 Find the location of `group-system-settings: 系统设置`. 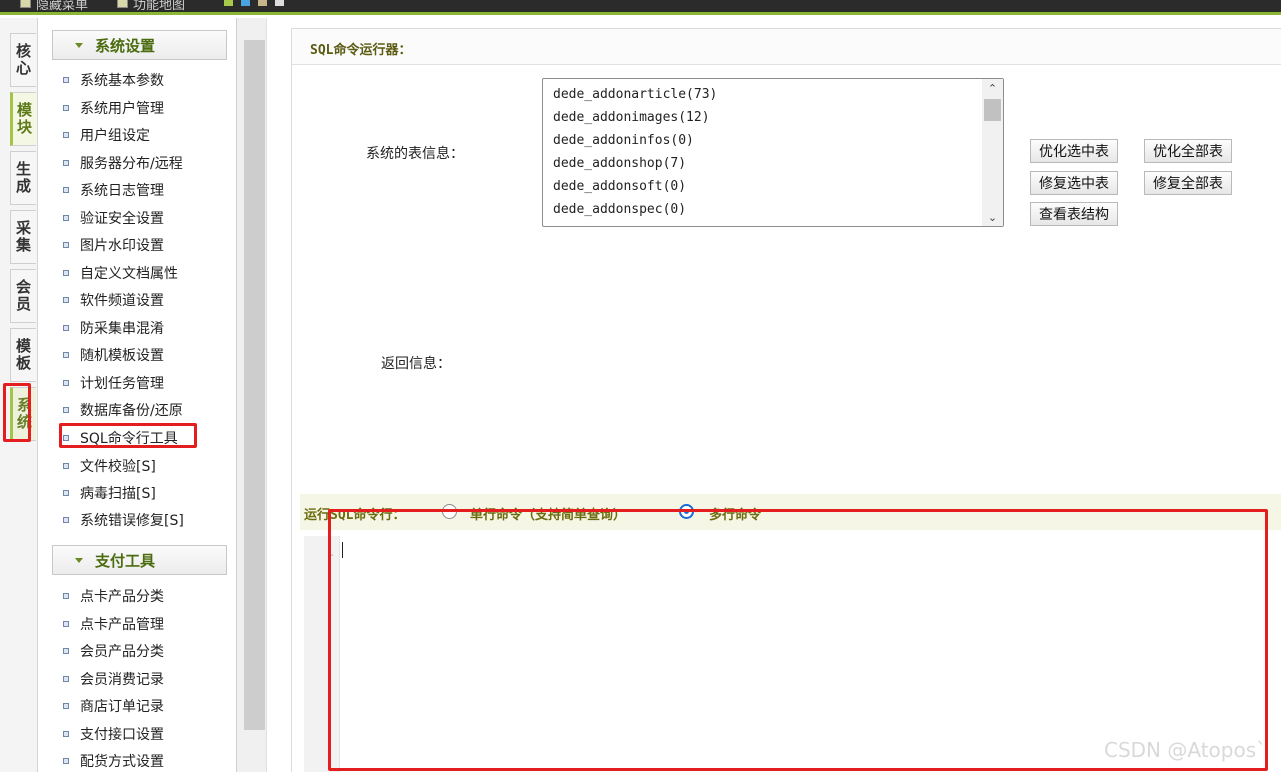

group-system-settings: 系统设置 is located at coordinates (139, 45).